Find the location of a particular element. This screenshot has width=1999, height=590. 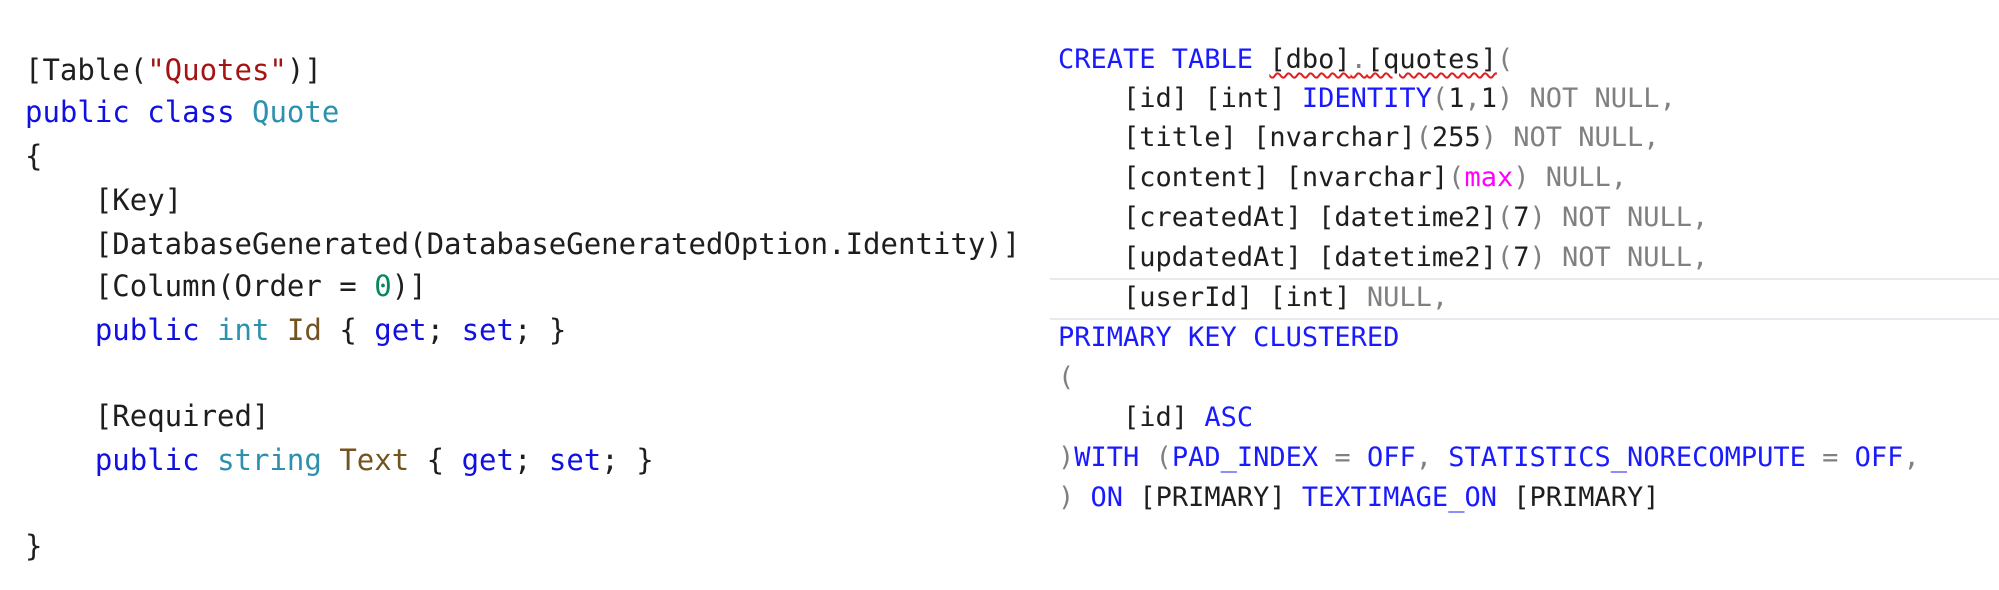

code-line-key-attribute: [Key] is located at coordinates (103, 200).